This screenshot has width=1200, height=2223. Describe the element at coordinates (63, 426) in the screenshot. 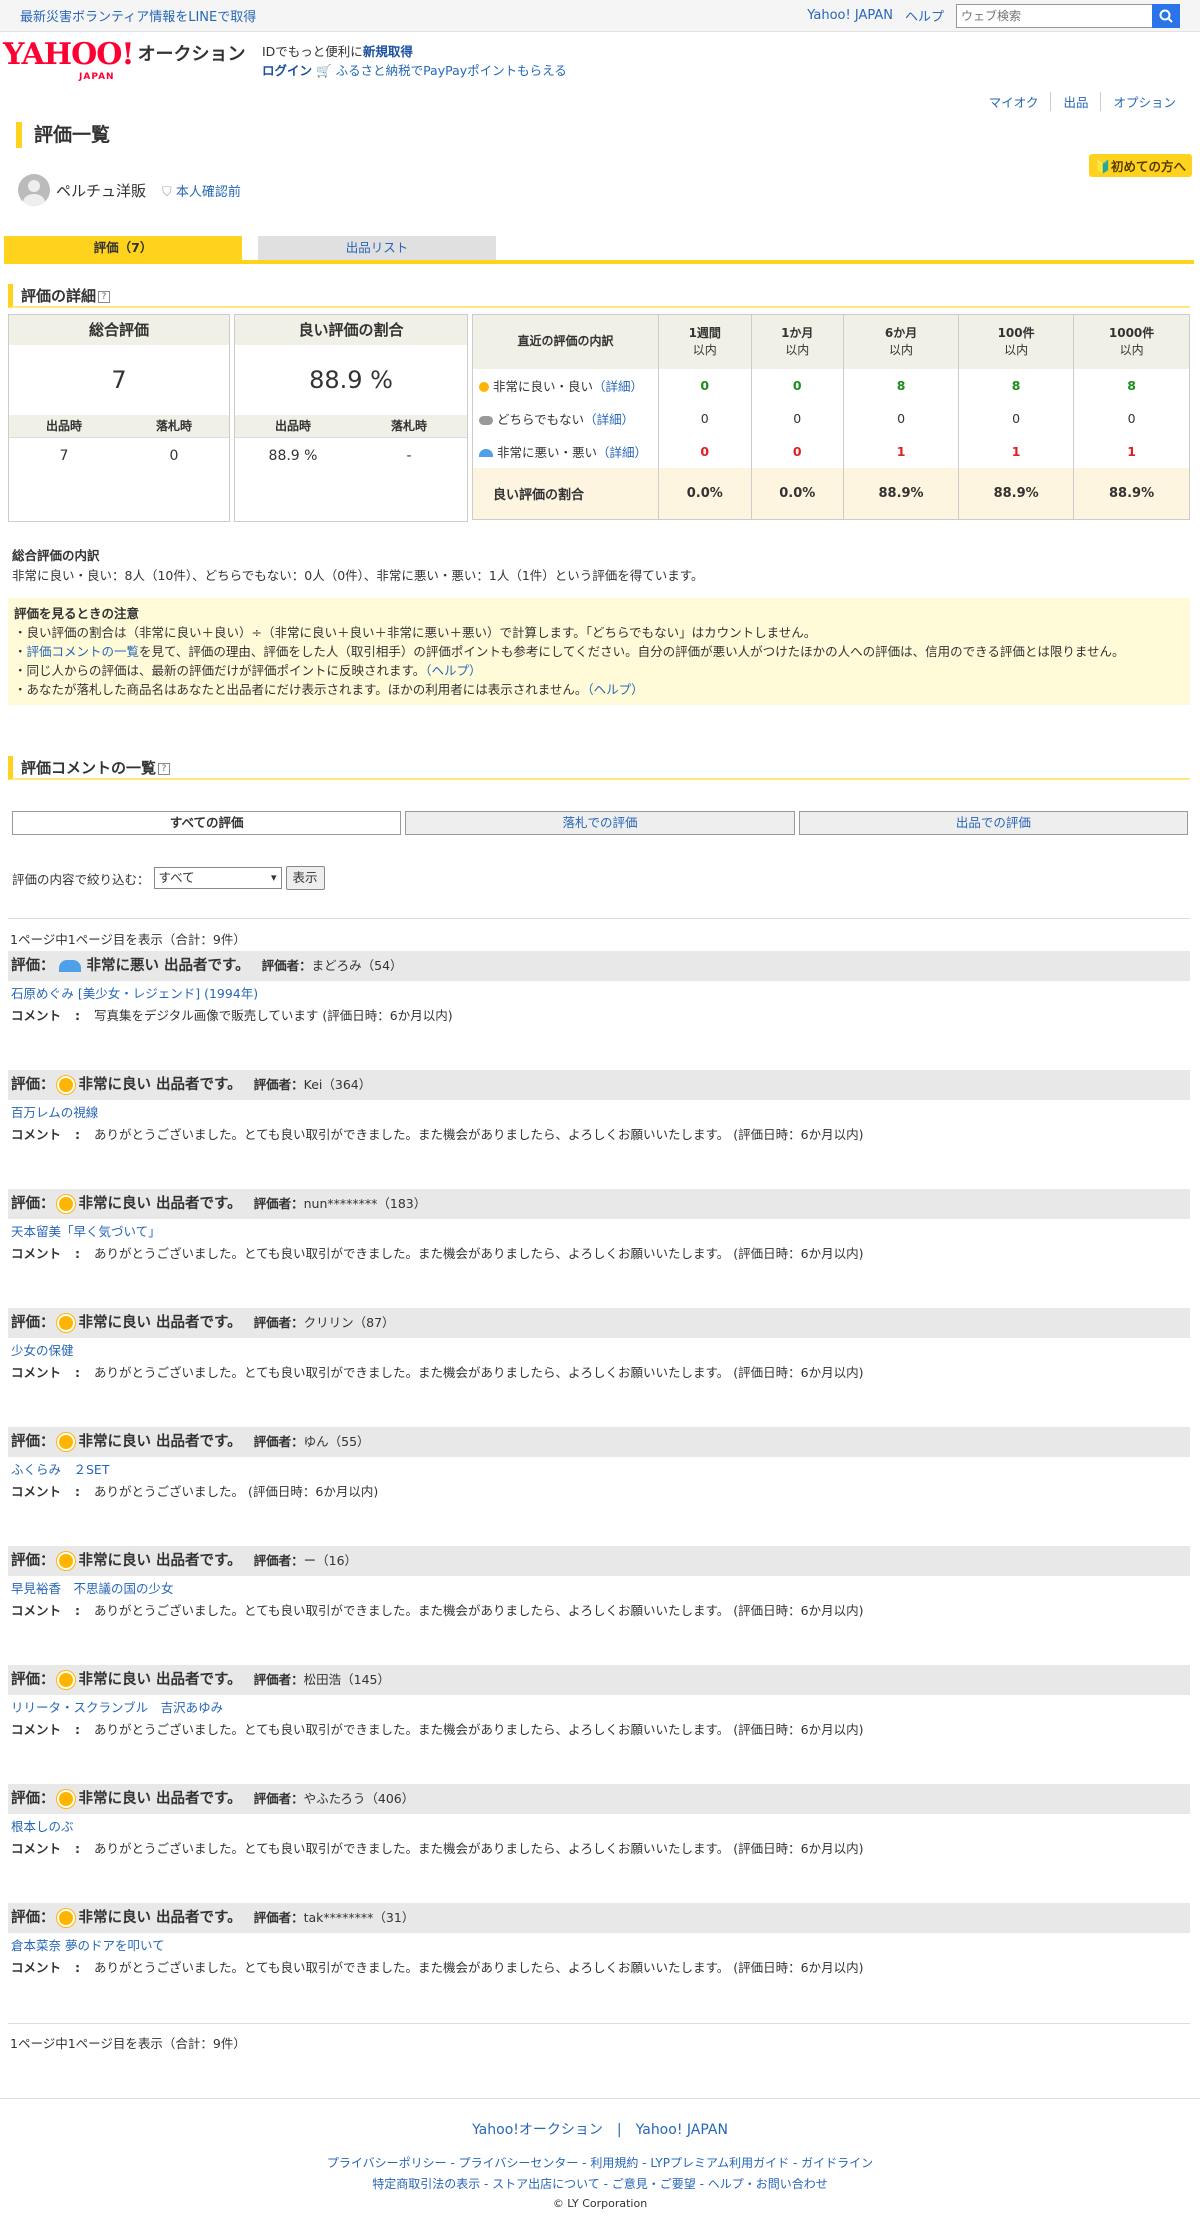

I see `seller-label: 出品時` at that location.